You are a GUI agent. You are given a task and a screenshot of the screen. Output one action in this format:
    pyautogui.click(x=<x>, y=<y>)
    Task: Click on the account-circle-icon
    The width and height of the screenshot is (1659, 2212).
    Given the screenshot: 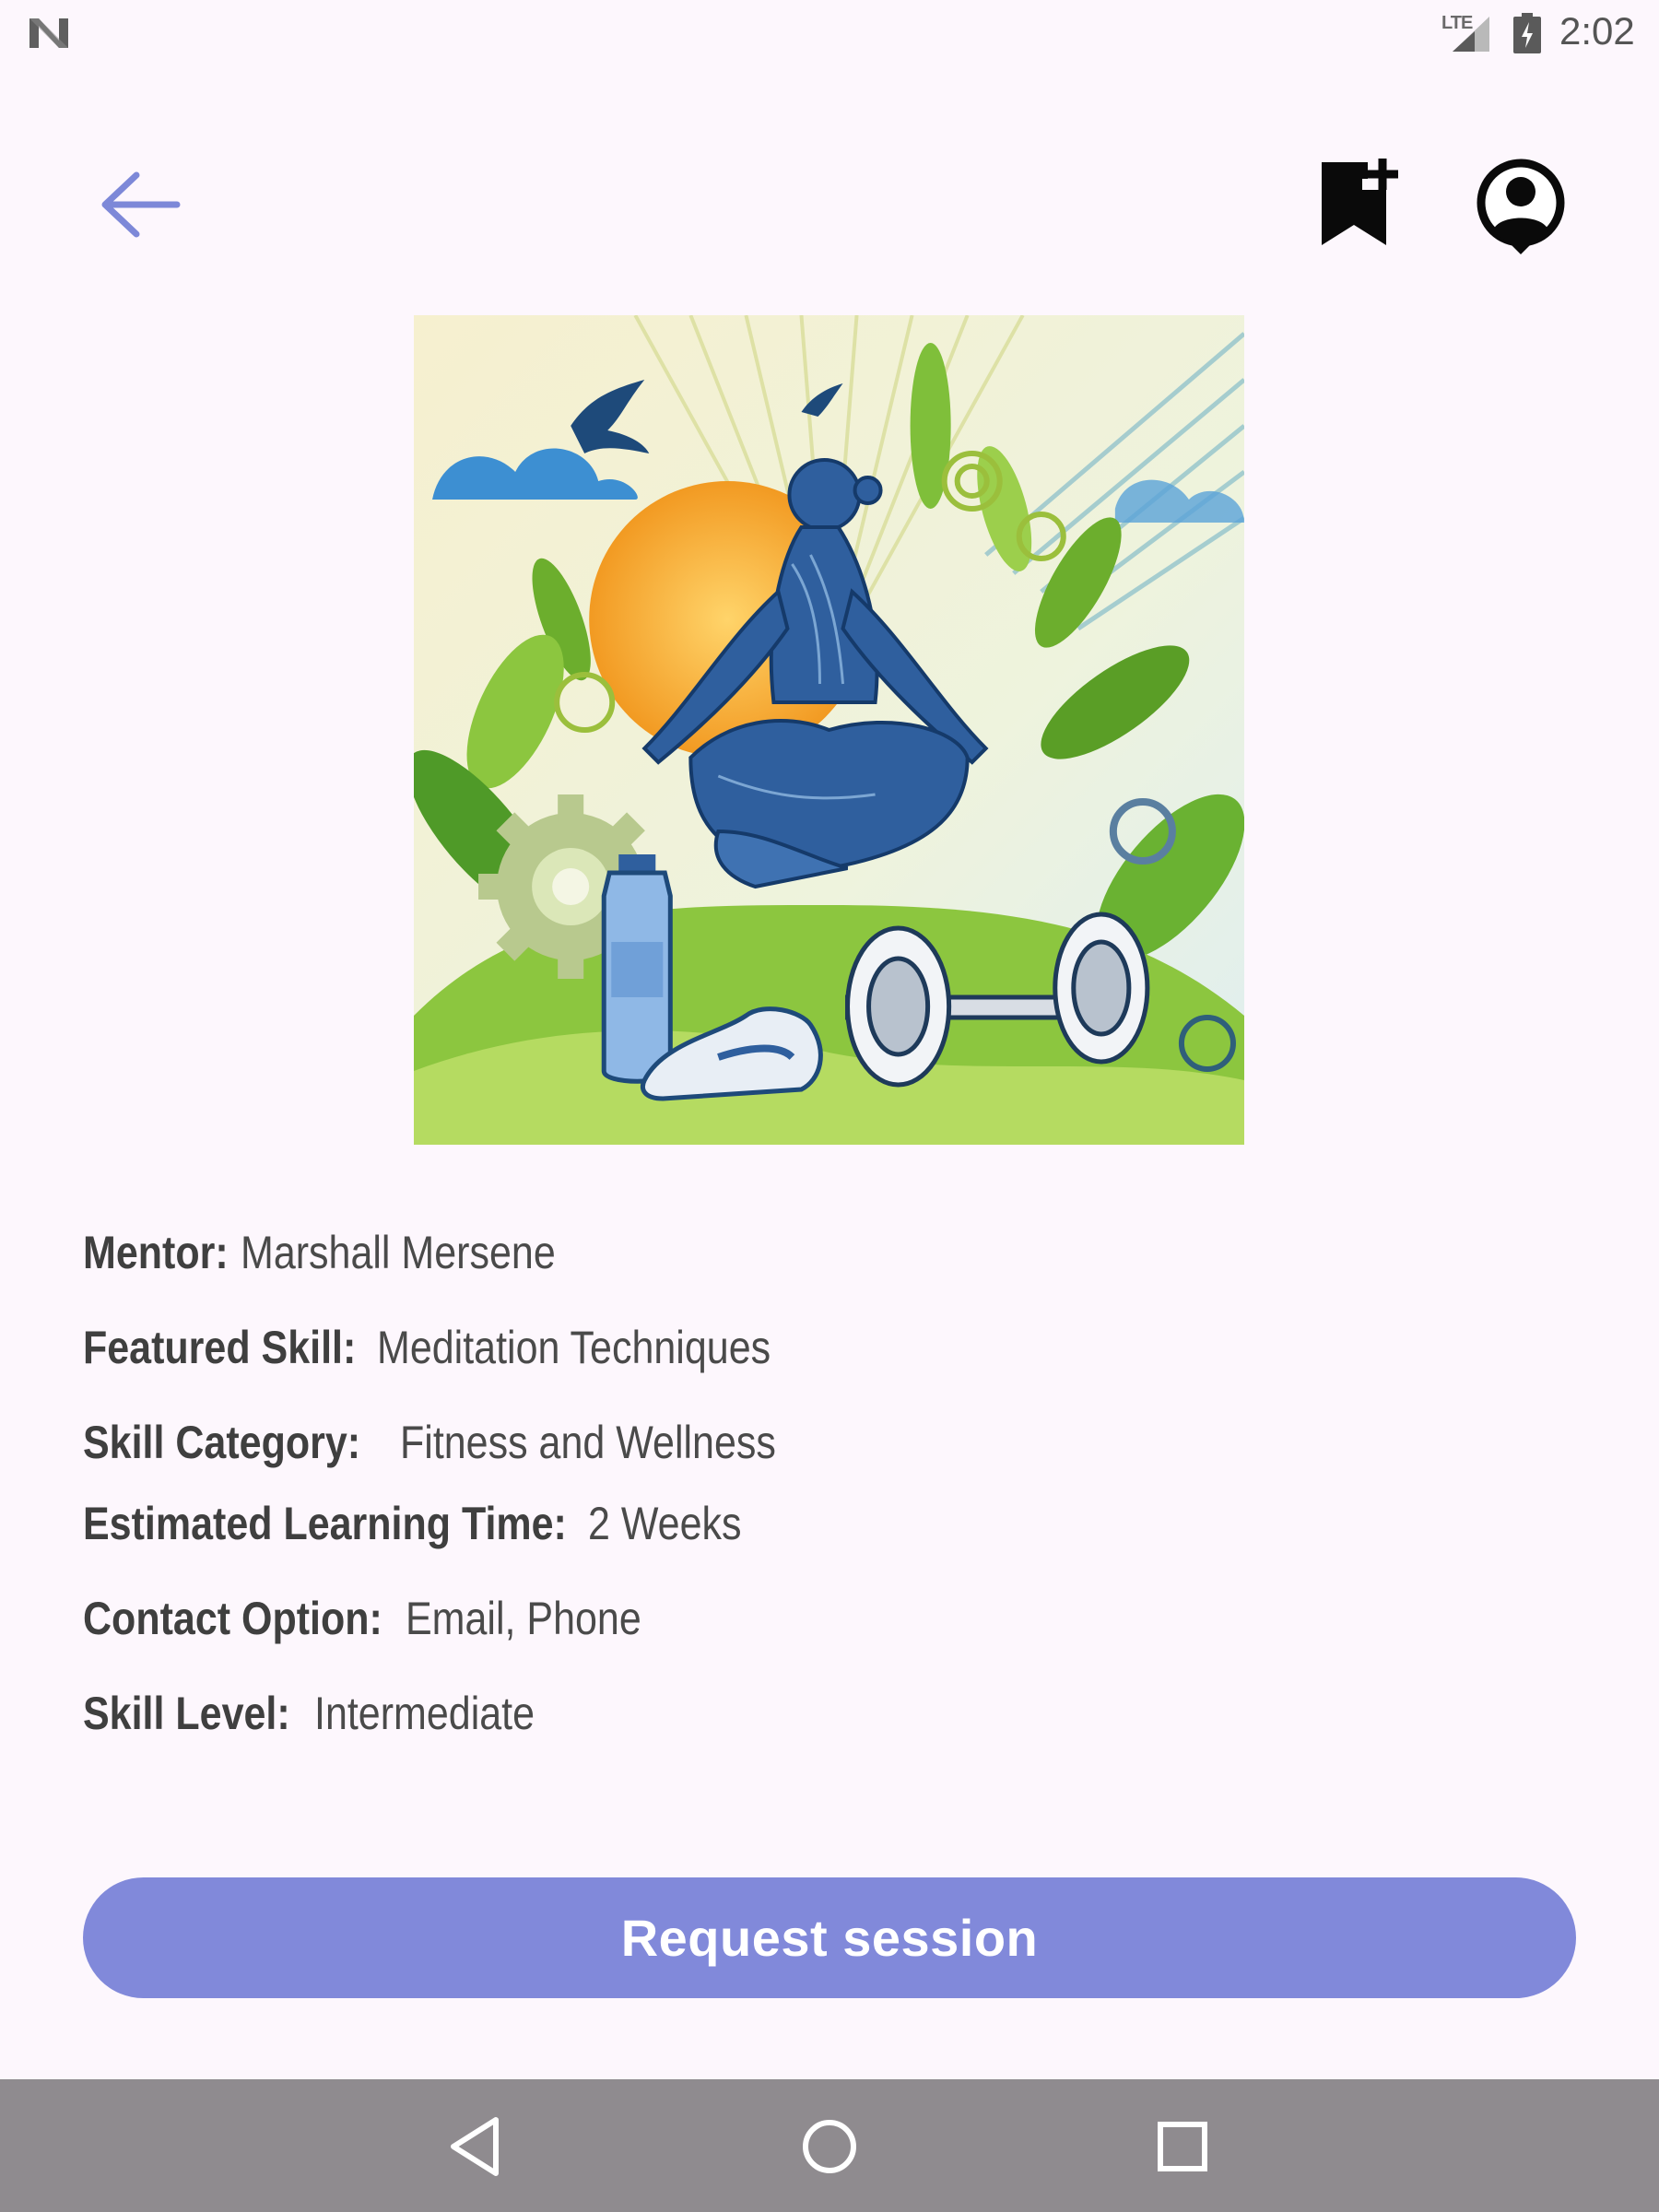 What is the action you would take?
    pyautogui.click(x=1521, y=206)
    